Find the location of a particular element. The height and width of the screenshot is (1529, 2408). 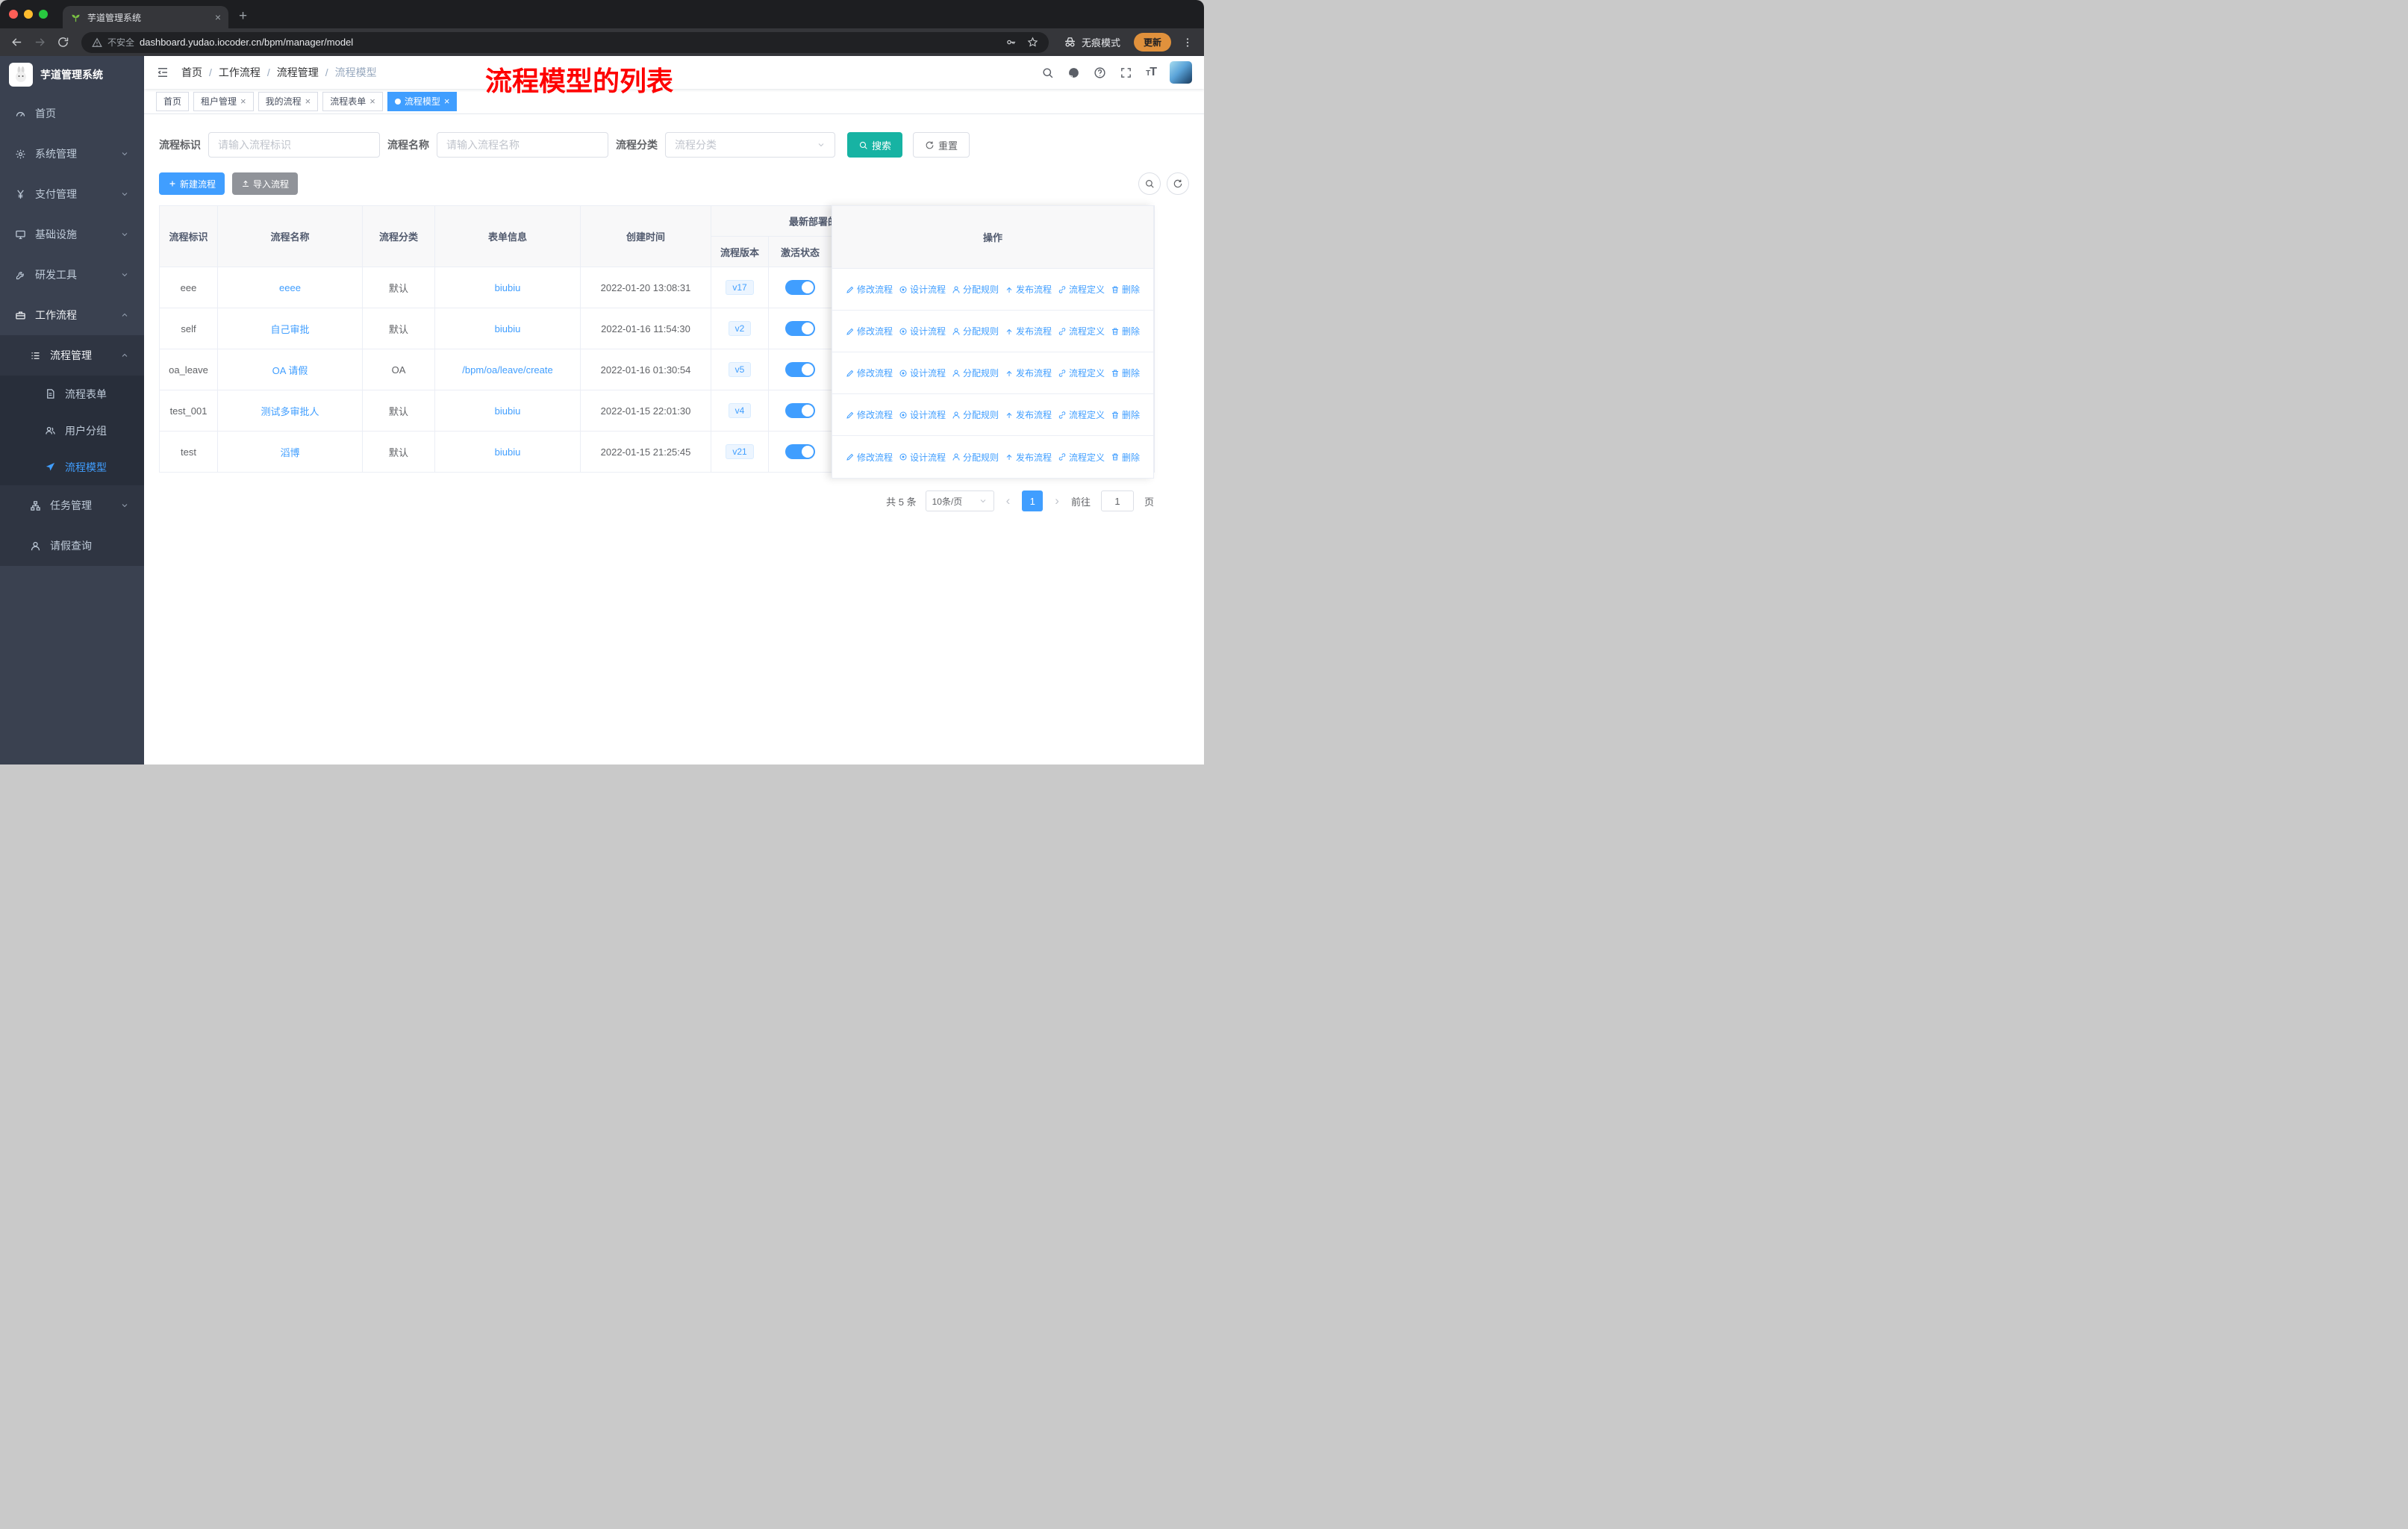

prev-page-button: ‹ is located at coordinates (1008, 501).